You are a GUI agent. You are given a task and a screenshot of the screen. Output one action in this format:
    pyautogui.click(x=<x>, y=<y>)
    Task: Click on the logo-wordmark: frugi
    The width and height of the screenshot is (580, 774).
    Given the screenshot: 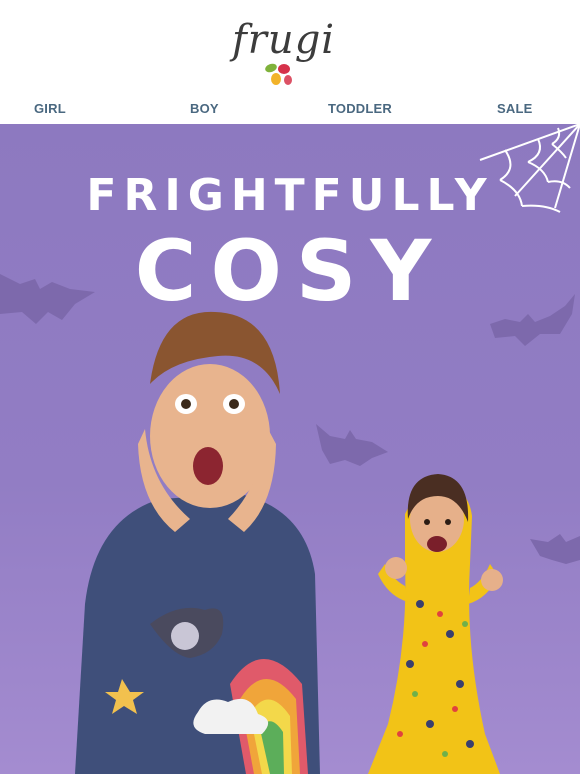 What is the action you would take?
    pyautogui.click(x=284, y=40)
    